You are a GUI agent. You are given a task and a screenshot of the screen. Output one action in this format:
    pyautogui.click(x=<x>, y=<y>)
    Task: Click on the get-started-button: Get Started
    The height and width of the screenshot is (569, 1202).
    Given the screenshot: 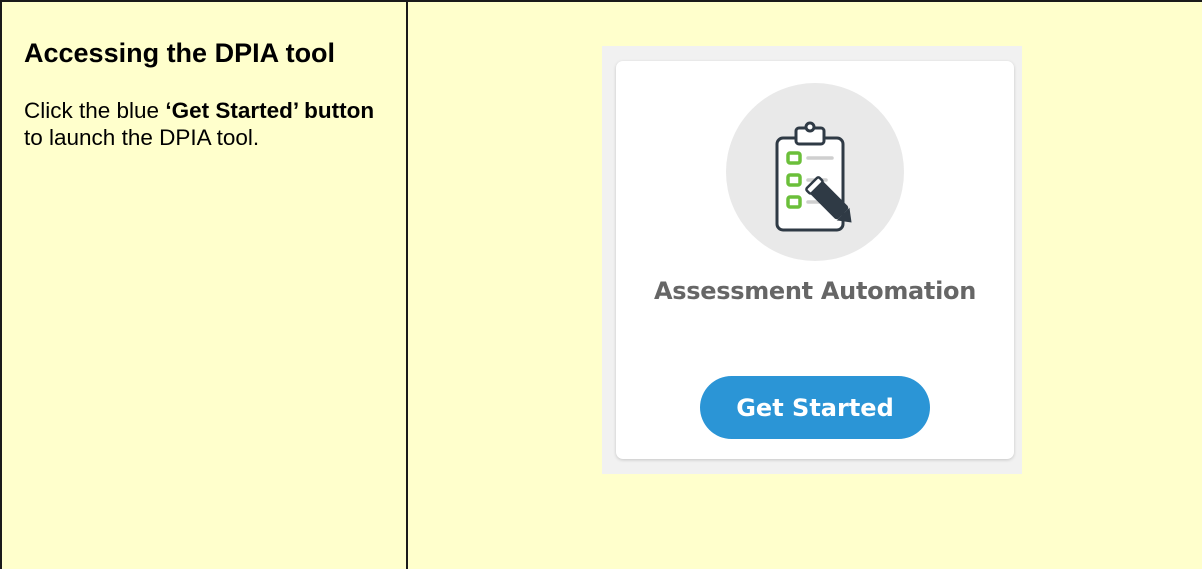 What is the action you would take?
    pyautogui.click(x=815, y=407)
    